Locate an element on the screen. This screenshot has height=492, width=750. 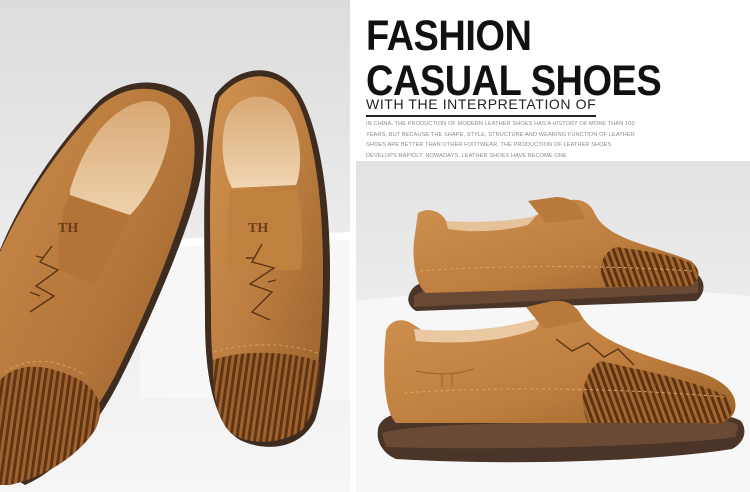
right-loafer: TH is located at coordinates (267, 258).